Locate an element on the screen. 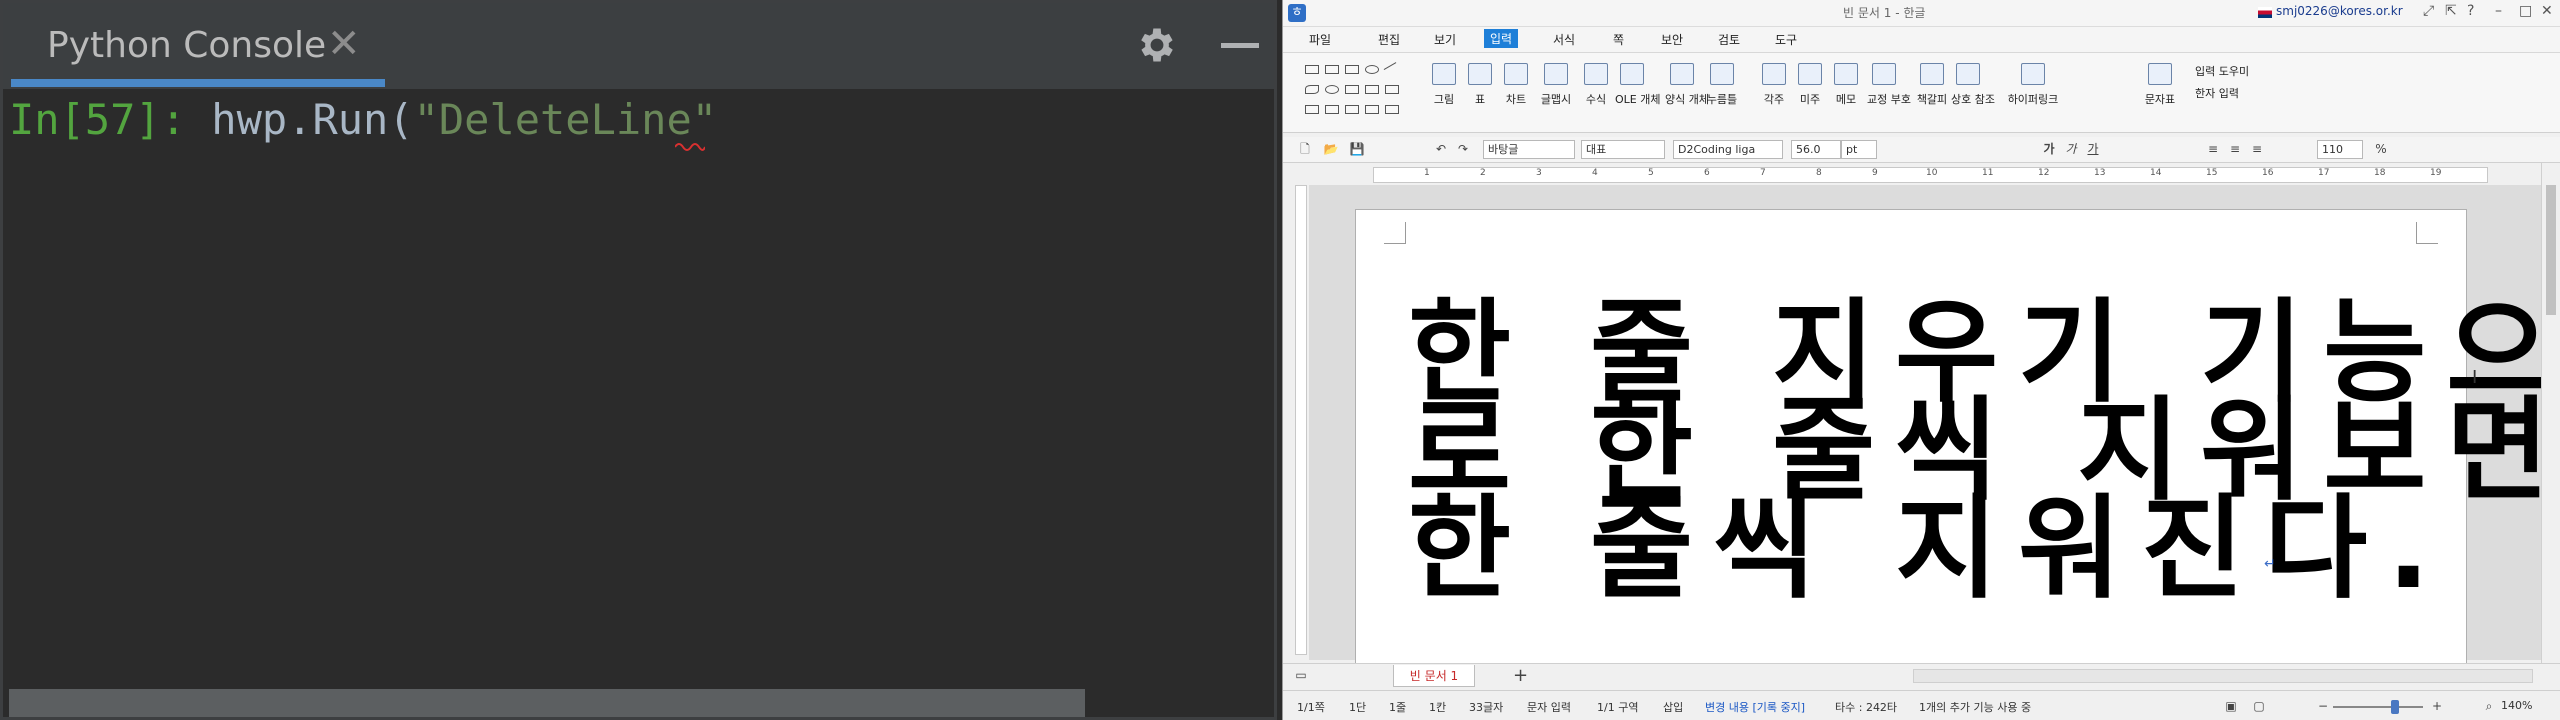 This screenshot has height=720, width=2560. gear-icon is located at coordinates (1157, 45).